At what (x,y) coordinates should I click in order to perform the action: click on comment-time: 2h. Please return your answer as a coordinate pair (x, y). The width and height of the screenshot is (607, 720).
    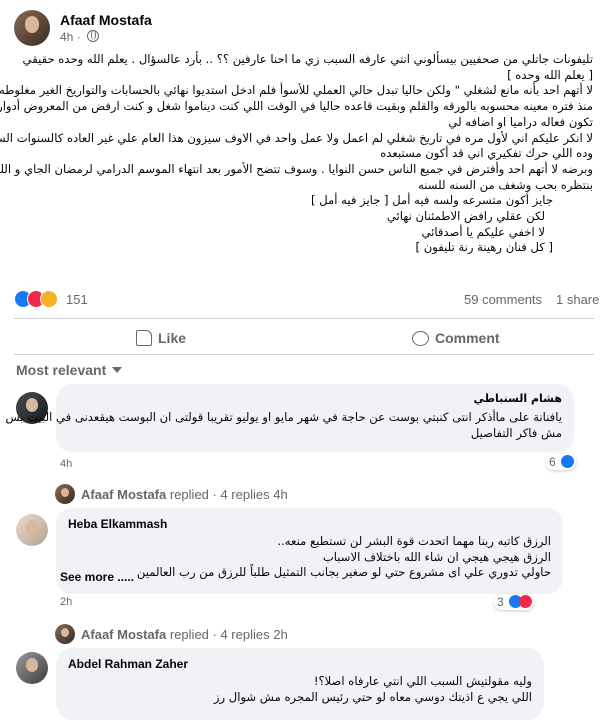
    Looking at the image, I should click on (66, 602).